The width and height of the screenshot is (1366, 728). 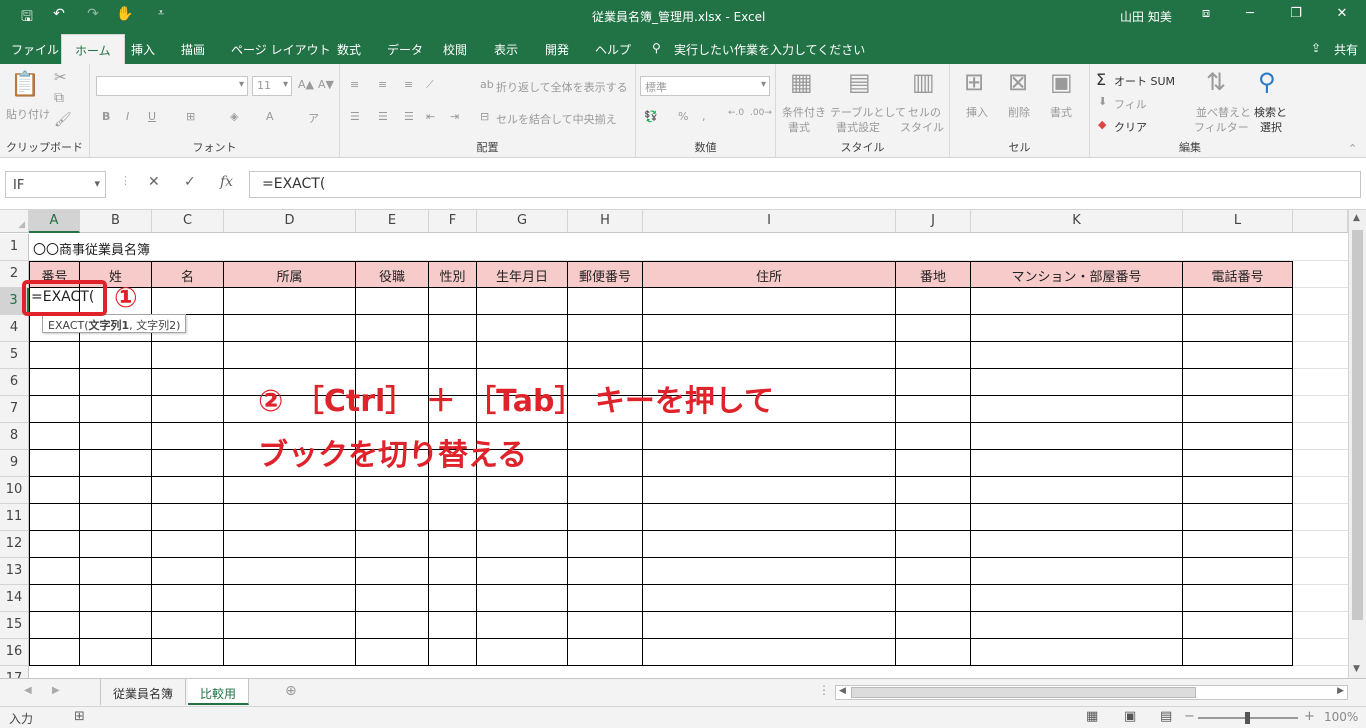 What do you see at coordinates (799, 127) in the screenshot?
I see `conditional-format-button-line2: 書式` at bounding box center [799, 127].